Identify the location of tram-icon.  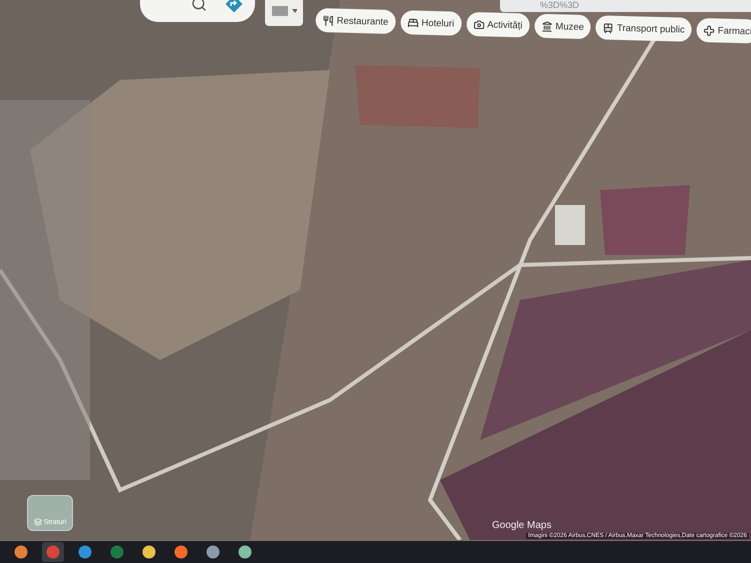
(608, 28).